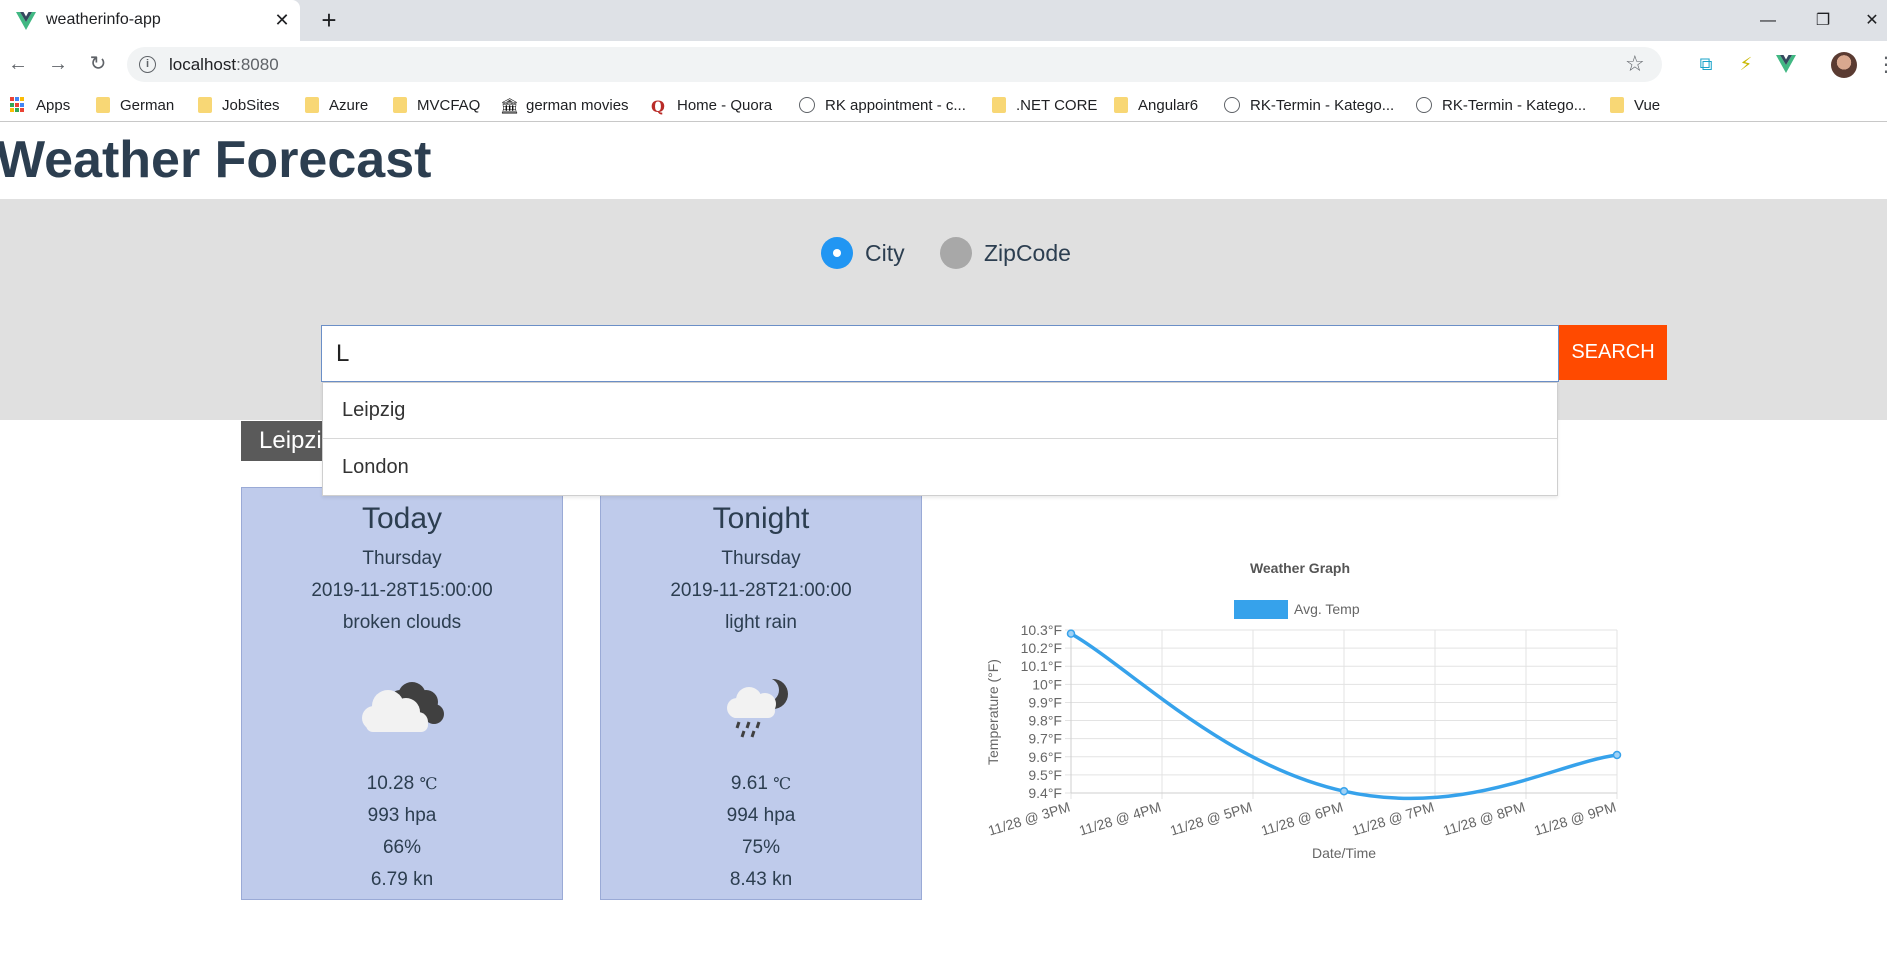 The width and height of the screenshot is (1887, 972). I want to click on bookmark-label: Vue, so click(1647, 105).